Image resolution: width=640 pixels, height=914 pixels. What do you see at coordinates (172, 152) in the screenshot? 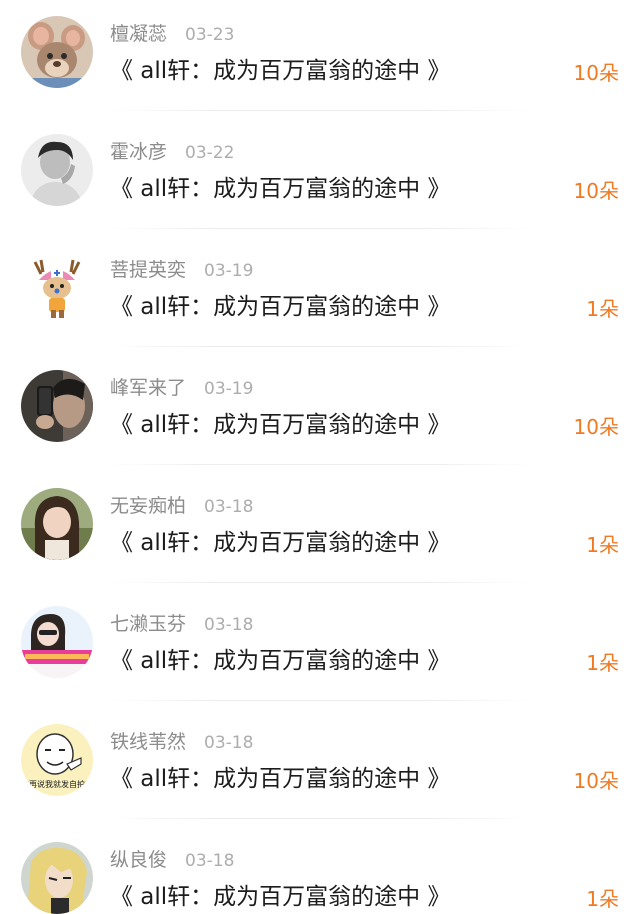
I see `commenter-name: 霍冰彦 03-22` at bounding box center [172, 152].